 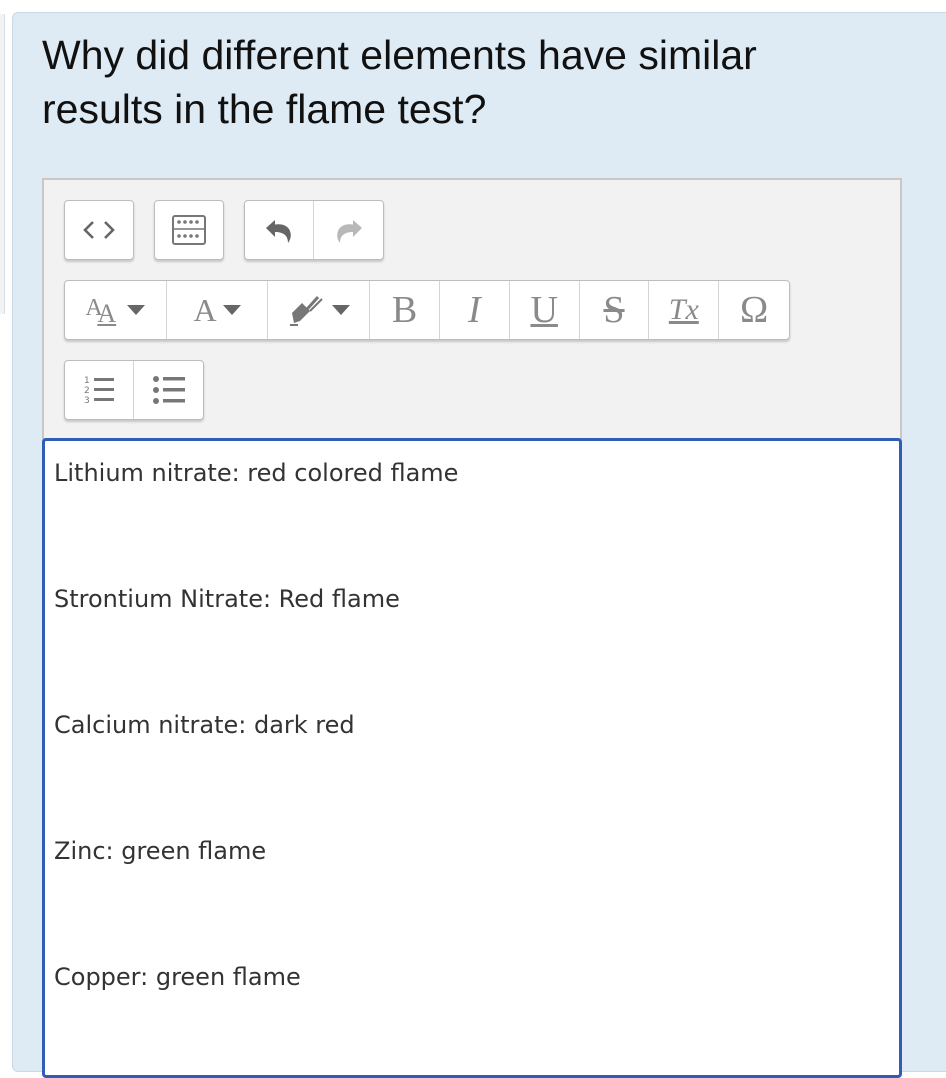 I want to click on answer-line: Strontium Nitrate: Red flame, so click(x=227, y=599).